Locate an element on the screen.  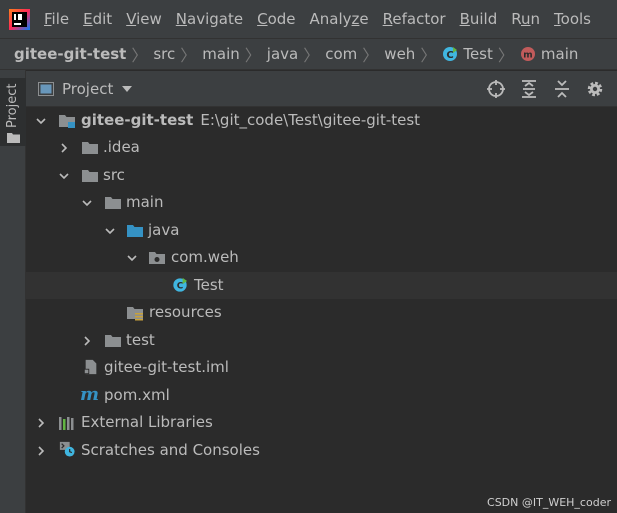
breadcrumb-main: main is located at coordinates (220, 54).